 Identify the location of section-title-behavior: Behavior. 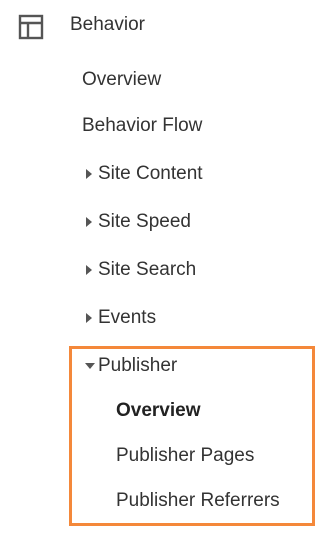
(107, 25).